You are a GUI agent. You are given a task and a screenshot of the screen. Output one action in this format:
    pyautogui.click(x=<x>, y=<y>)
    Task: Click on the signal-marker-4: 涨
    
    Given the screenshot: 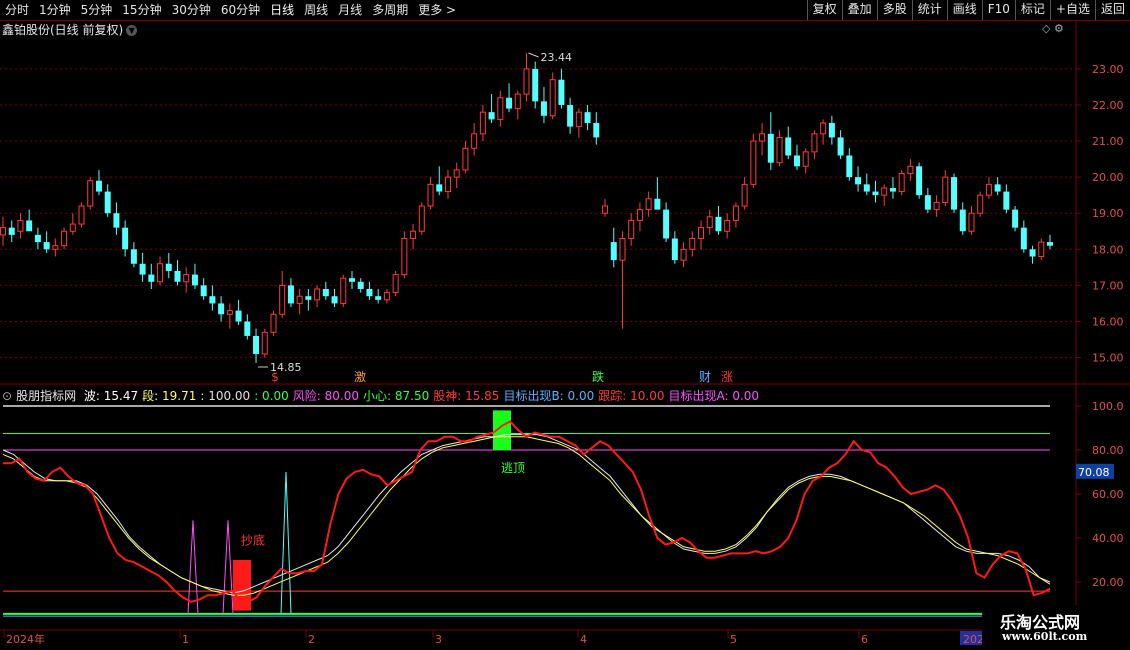 What is the action you would take?
    pyautogui.click(x=727, y=376)
    